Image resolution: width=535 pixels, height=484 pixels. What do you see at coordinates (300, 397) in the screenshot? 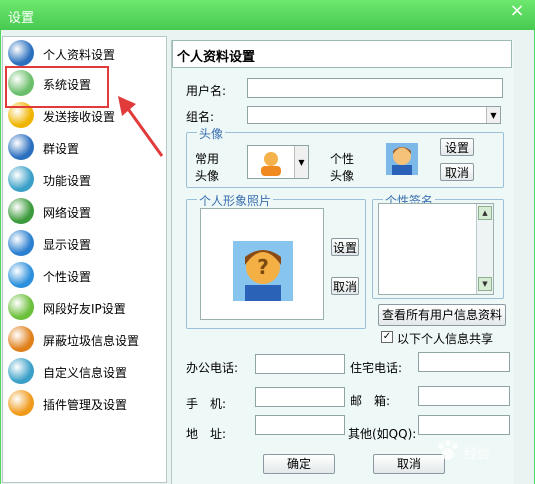
I see `mobile-input` at bounding box center [300, 397].